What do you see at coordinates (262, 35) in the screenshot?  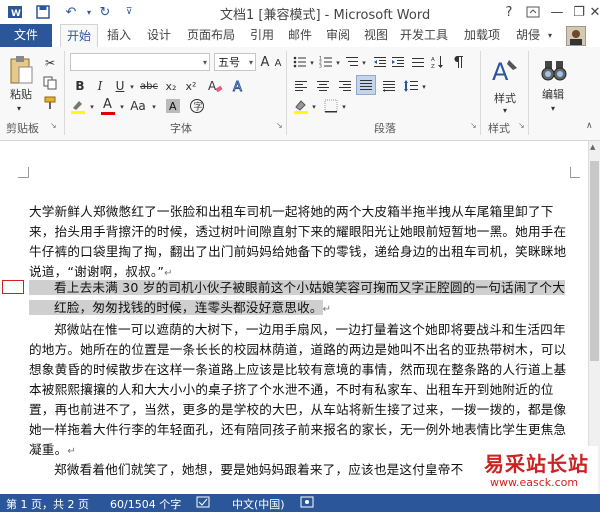 I see `tab-references: 引用` at bounding box center [262, 35].